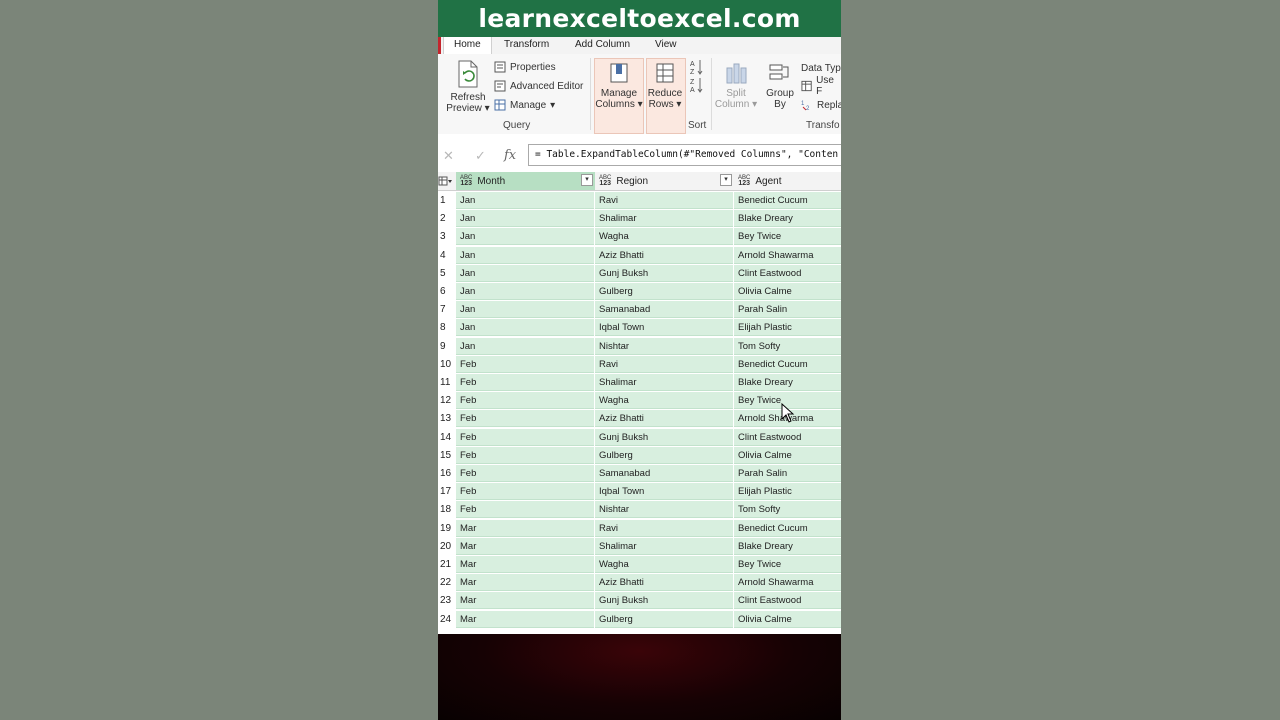 The height and width of the screenshot is (720, 1280). I want to click on tab-transform: Transform, so click(526, 45).